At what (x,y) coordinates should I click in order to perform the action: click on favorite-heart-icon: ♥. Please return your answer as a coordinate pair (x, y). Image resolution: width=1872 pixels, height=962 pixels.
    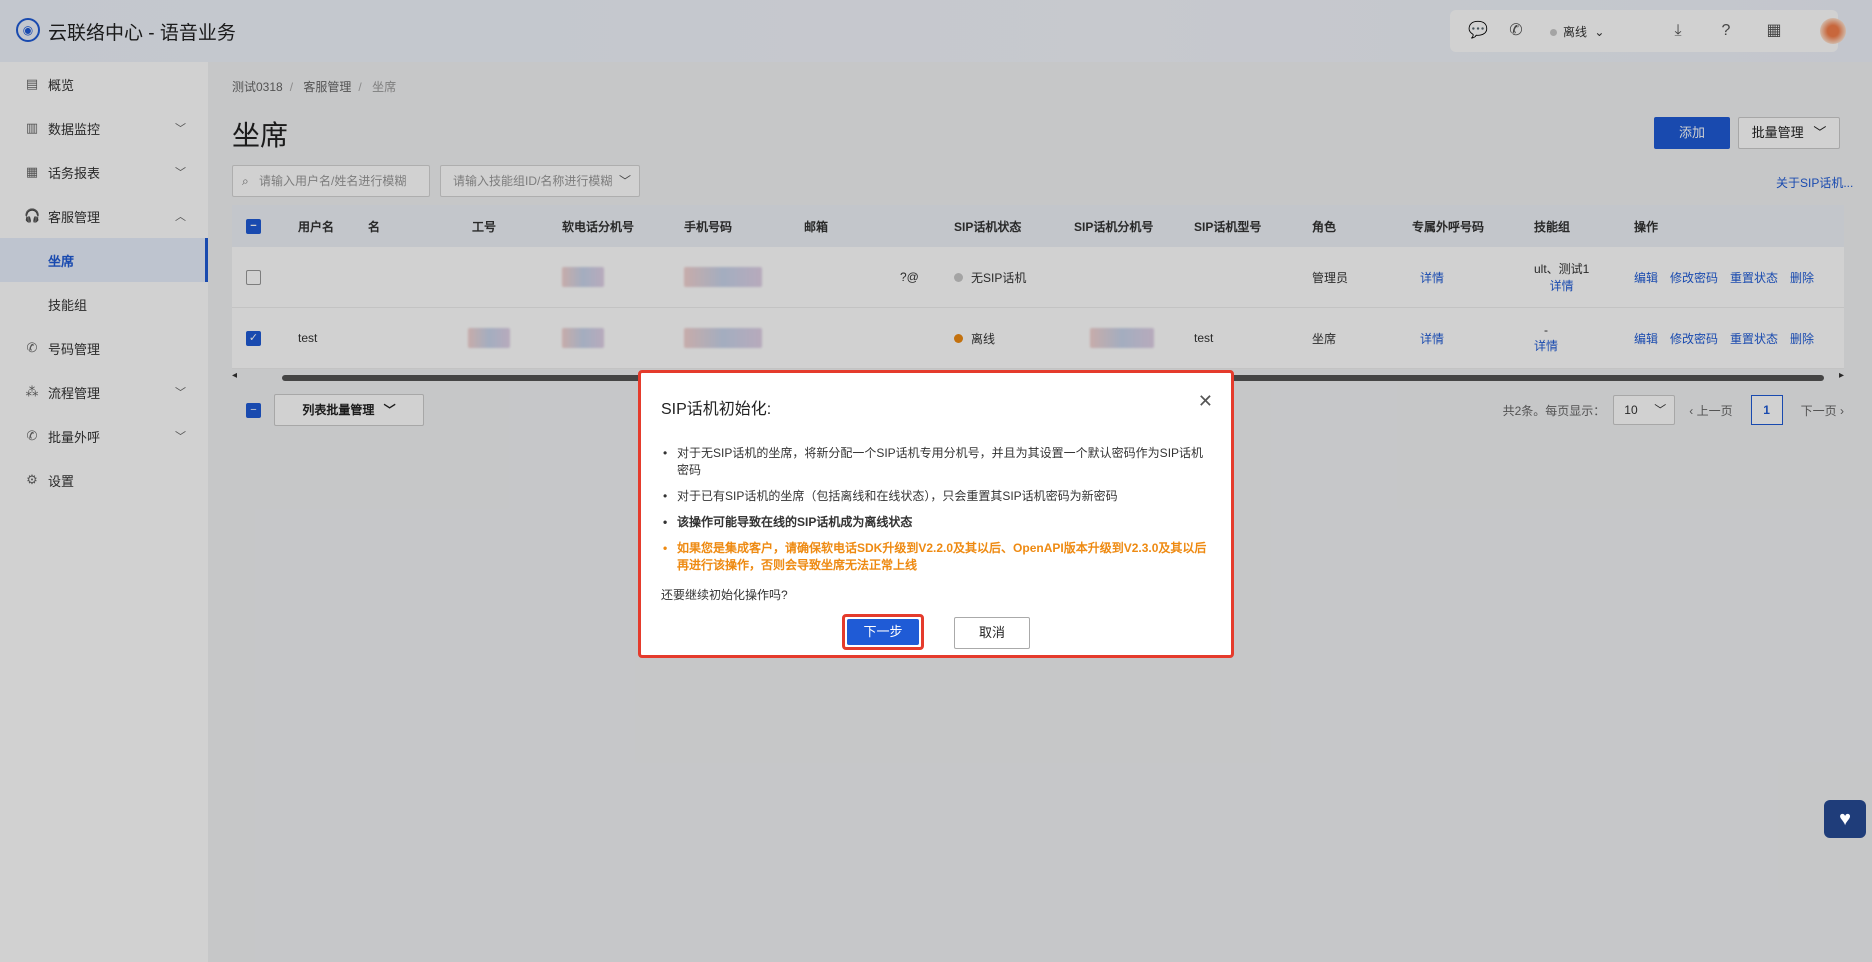
    Looking at the image, I should click on (1845, 819).